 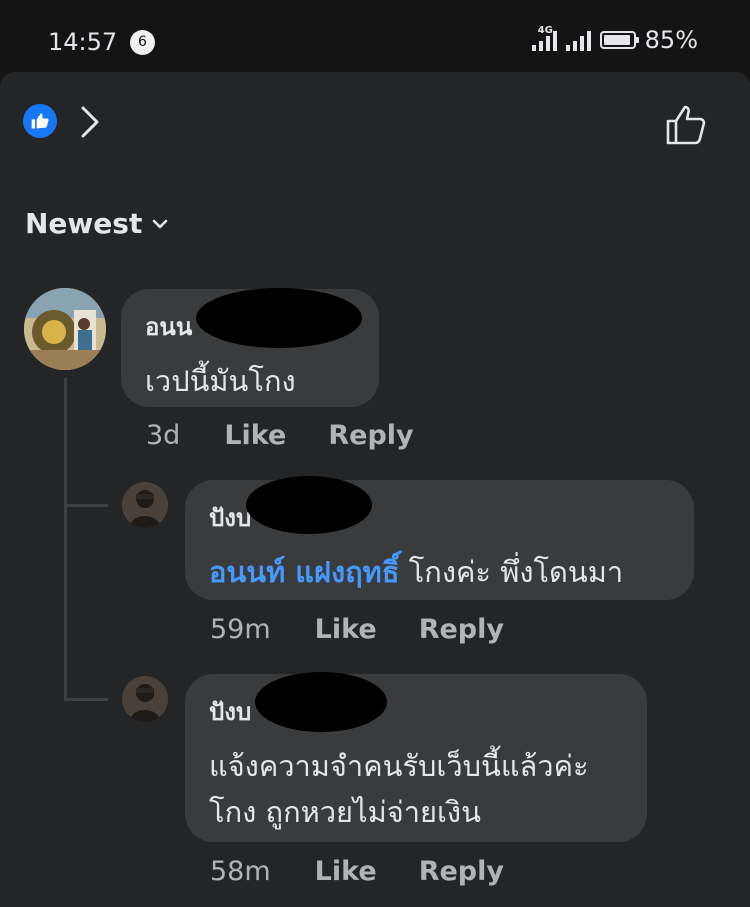 I want to click on battery-icon, so click(x=619, y=40).